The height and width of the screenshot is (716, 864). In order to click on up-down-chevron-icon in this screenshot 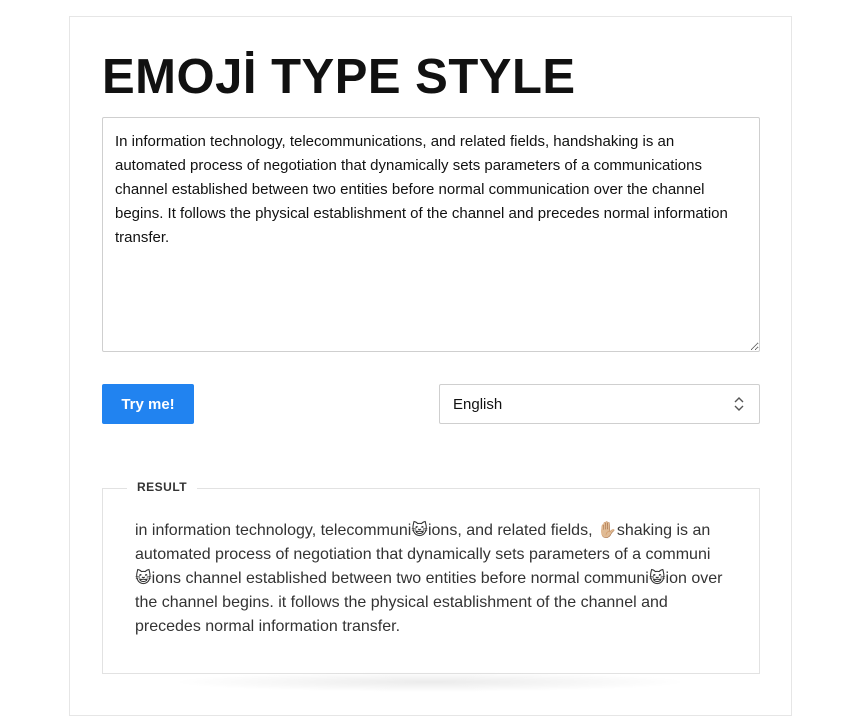, I will do `click(739, 404)`.